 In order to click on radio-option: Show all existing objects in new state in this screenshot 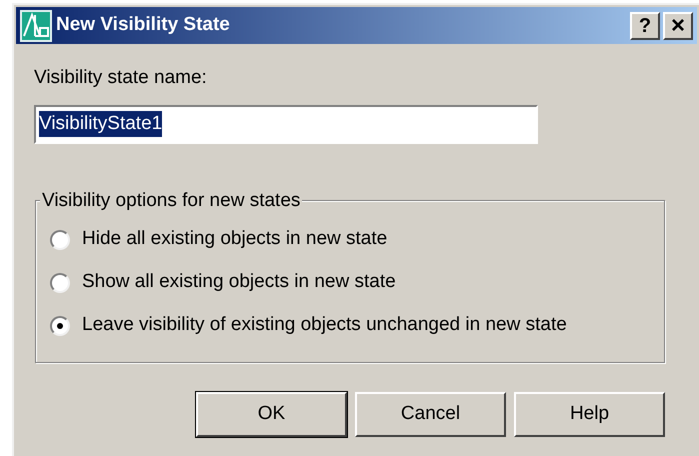, I will do `click(223, 283)`.